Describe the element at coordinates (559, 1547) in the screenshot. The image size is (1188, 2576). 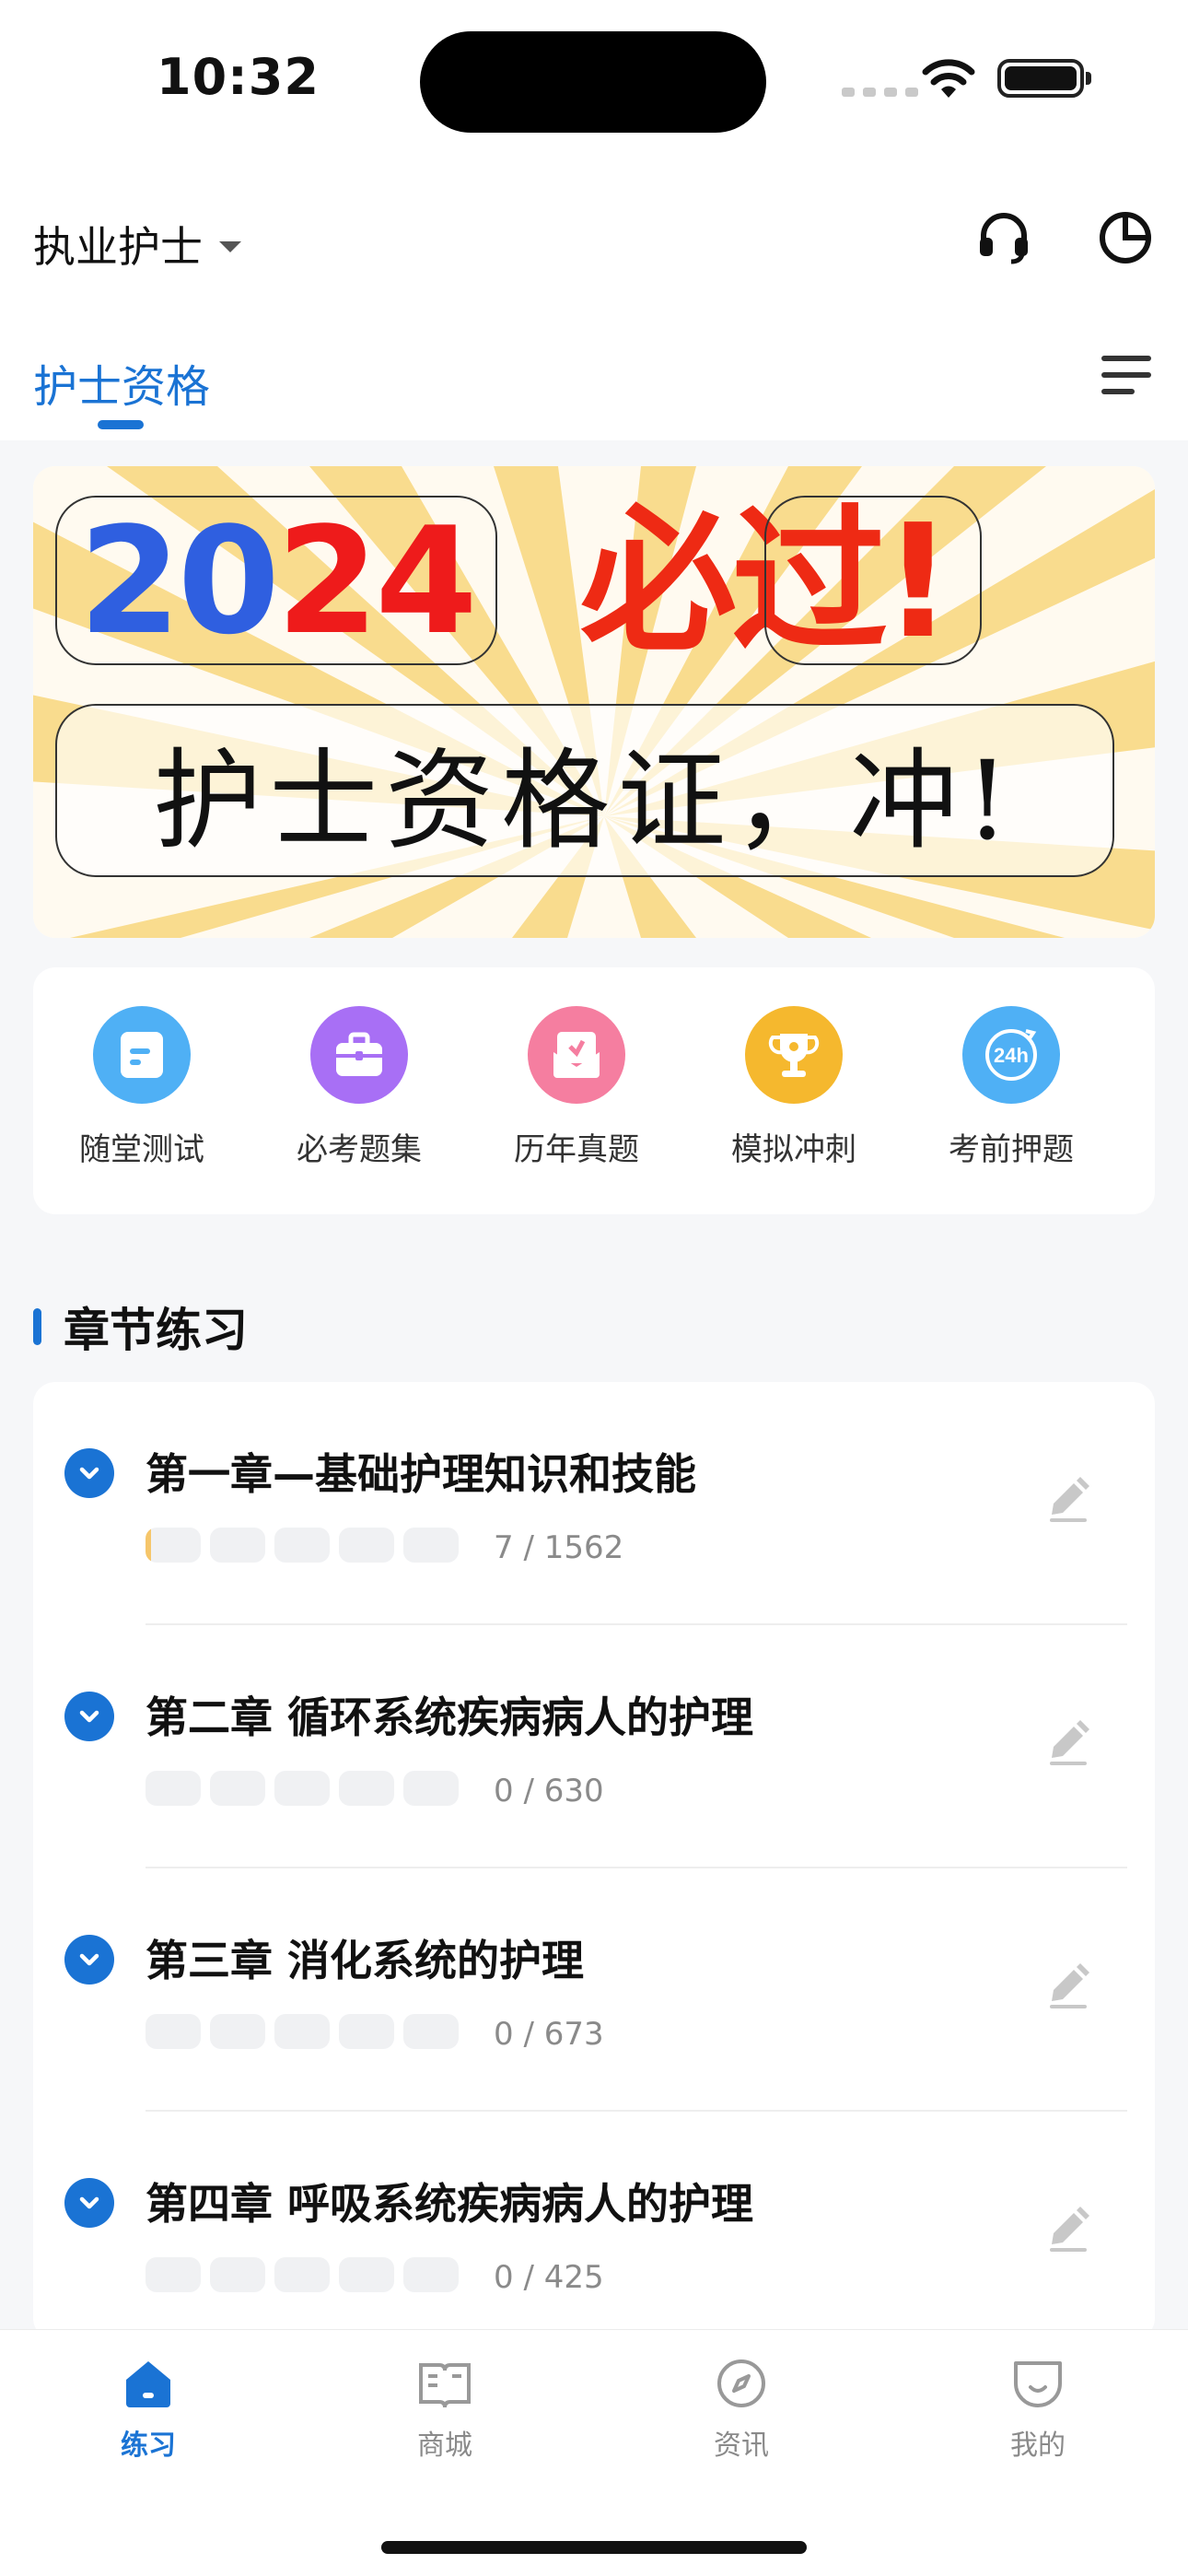
I see `chapter-count: 7 / 1562` at that location.